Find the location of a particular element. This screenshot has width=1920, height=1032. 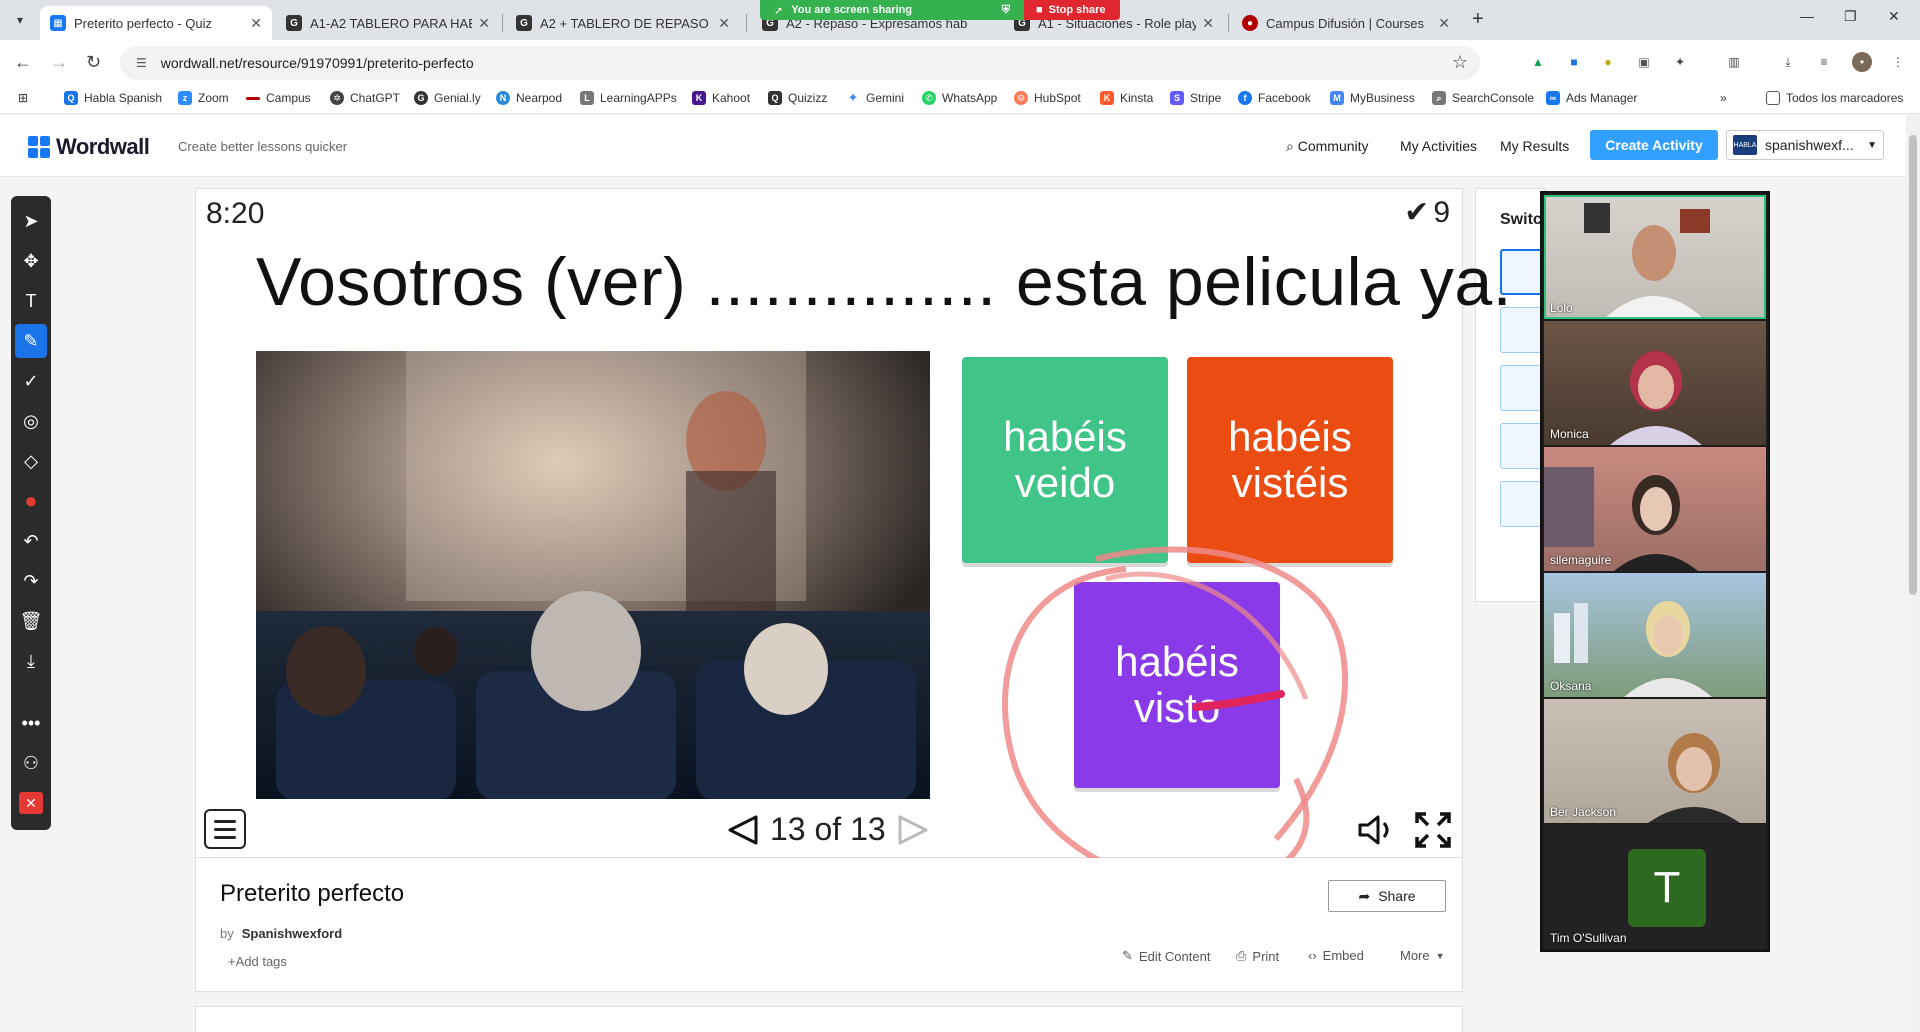

participant-tile: Lolo is located at coordinates (1655, 257).